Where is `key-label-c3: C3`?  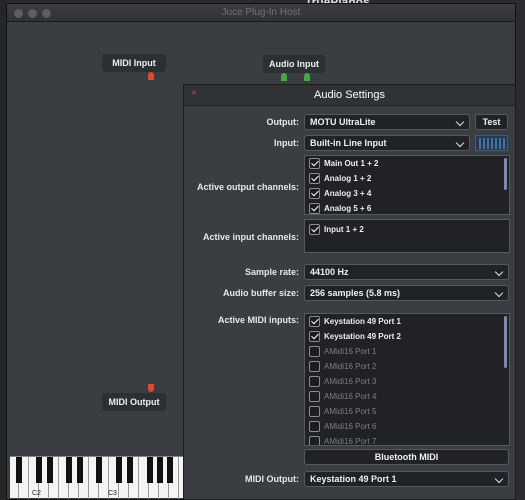
key-label-c3: C3 is located at coordinates (112, 493).